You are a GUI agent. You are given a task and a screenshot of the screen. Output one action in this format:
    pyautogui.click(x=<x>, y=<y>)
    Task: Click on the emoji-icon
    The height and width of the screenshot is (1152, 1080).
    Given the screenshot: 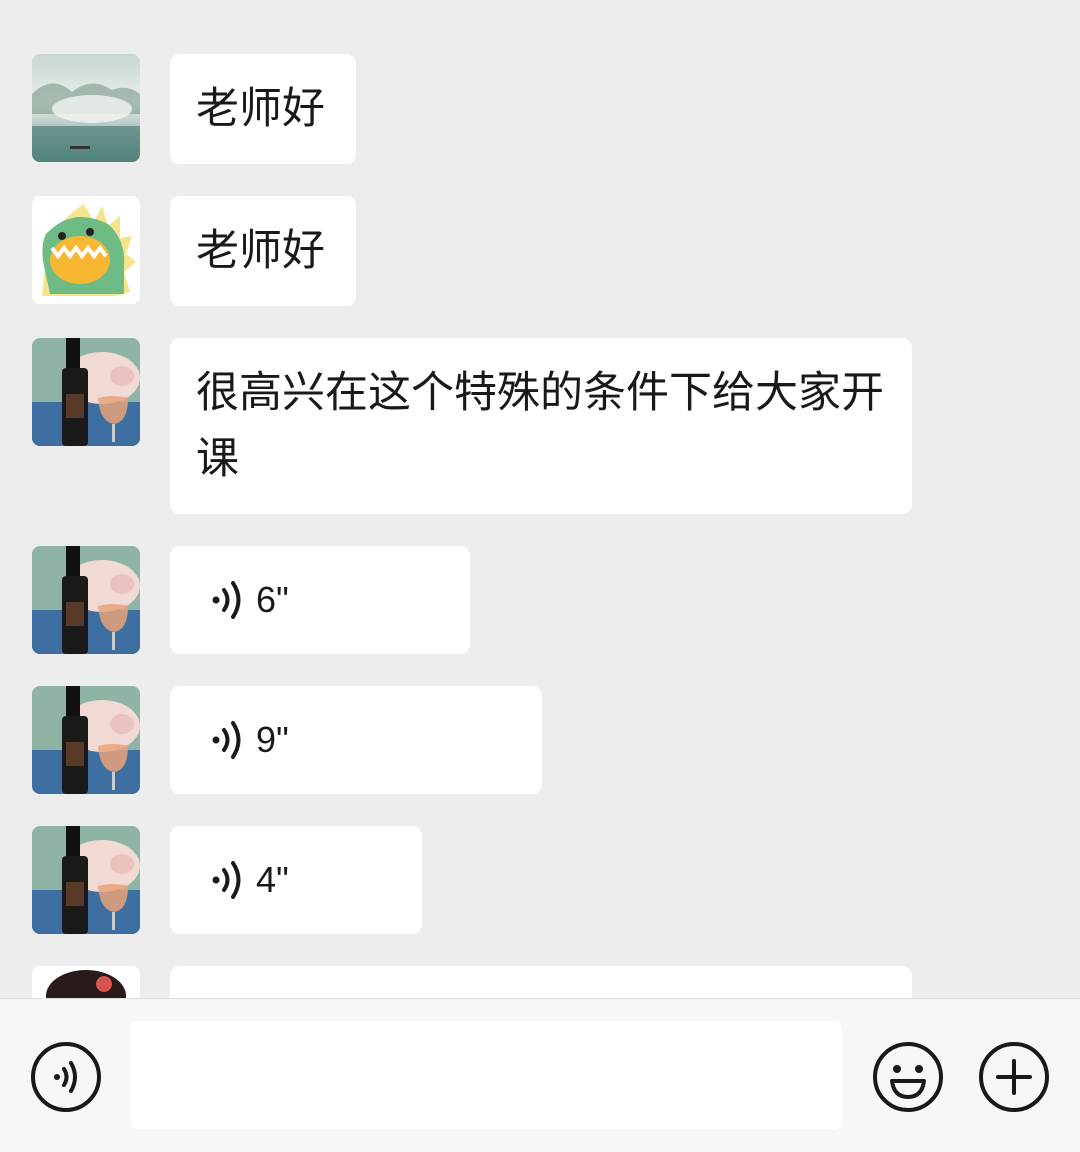 What is the action you would take?
    pyautogui.click(x=908, y=1077)
    